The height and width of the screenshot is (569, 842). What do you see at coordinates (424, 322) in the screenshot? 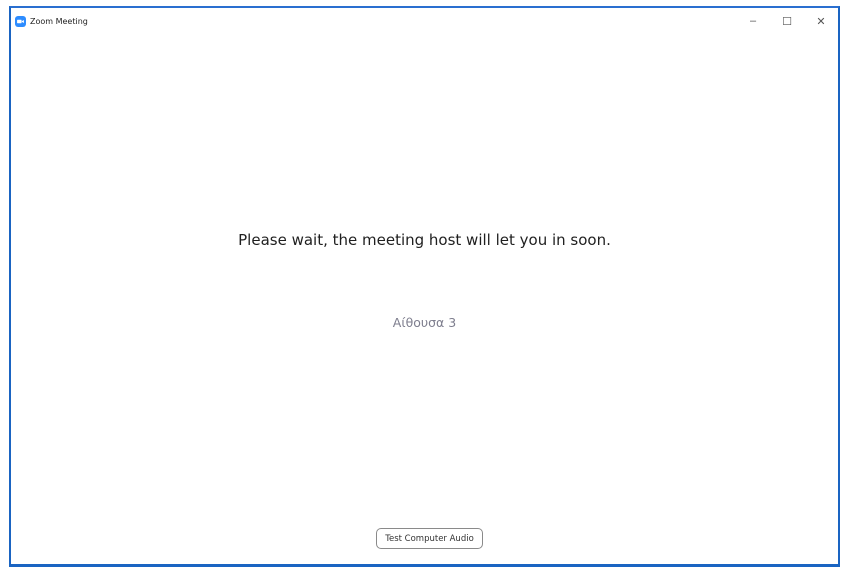
I see `meeting-room-name: Αίθουσα 3` at bounding box center [424, 322].